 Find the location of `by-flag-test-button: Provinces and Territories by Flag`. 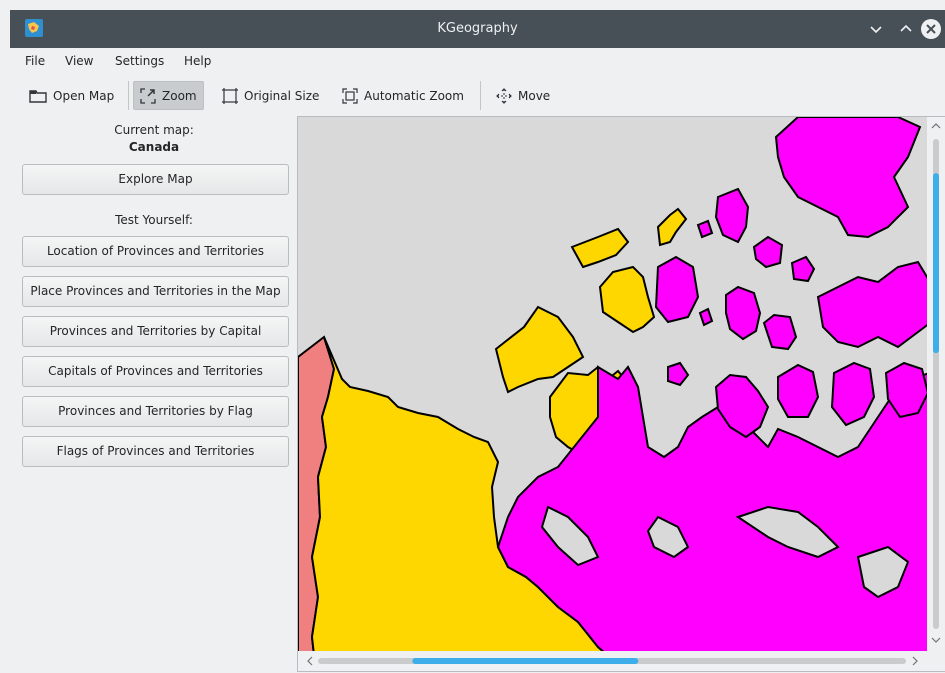

by-flag-test-button: Provinces and Territories by Flag is located at coordinates (155, 411).